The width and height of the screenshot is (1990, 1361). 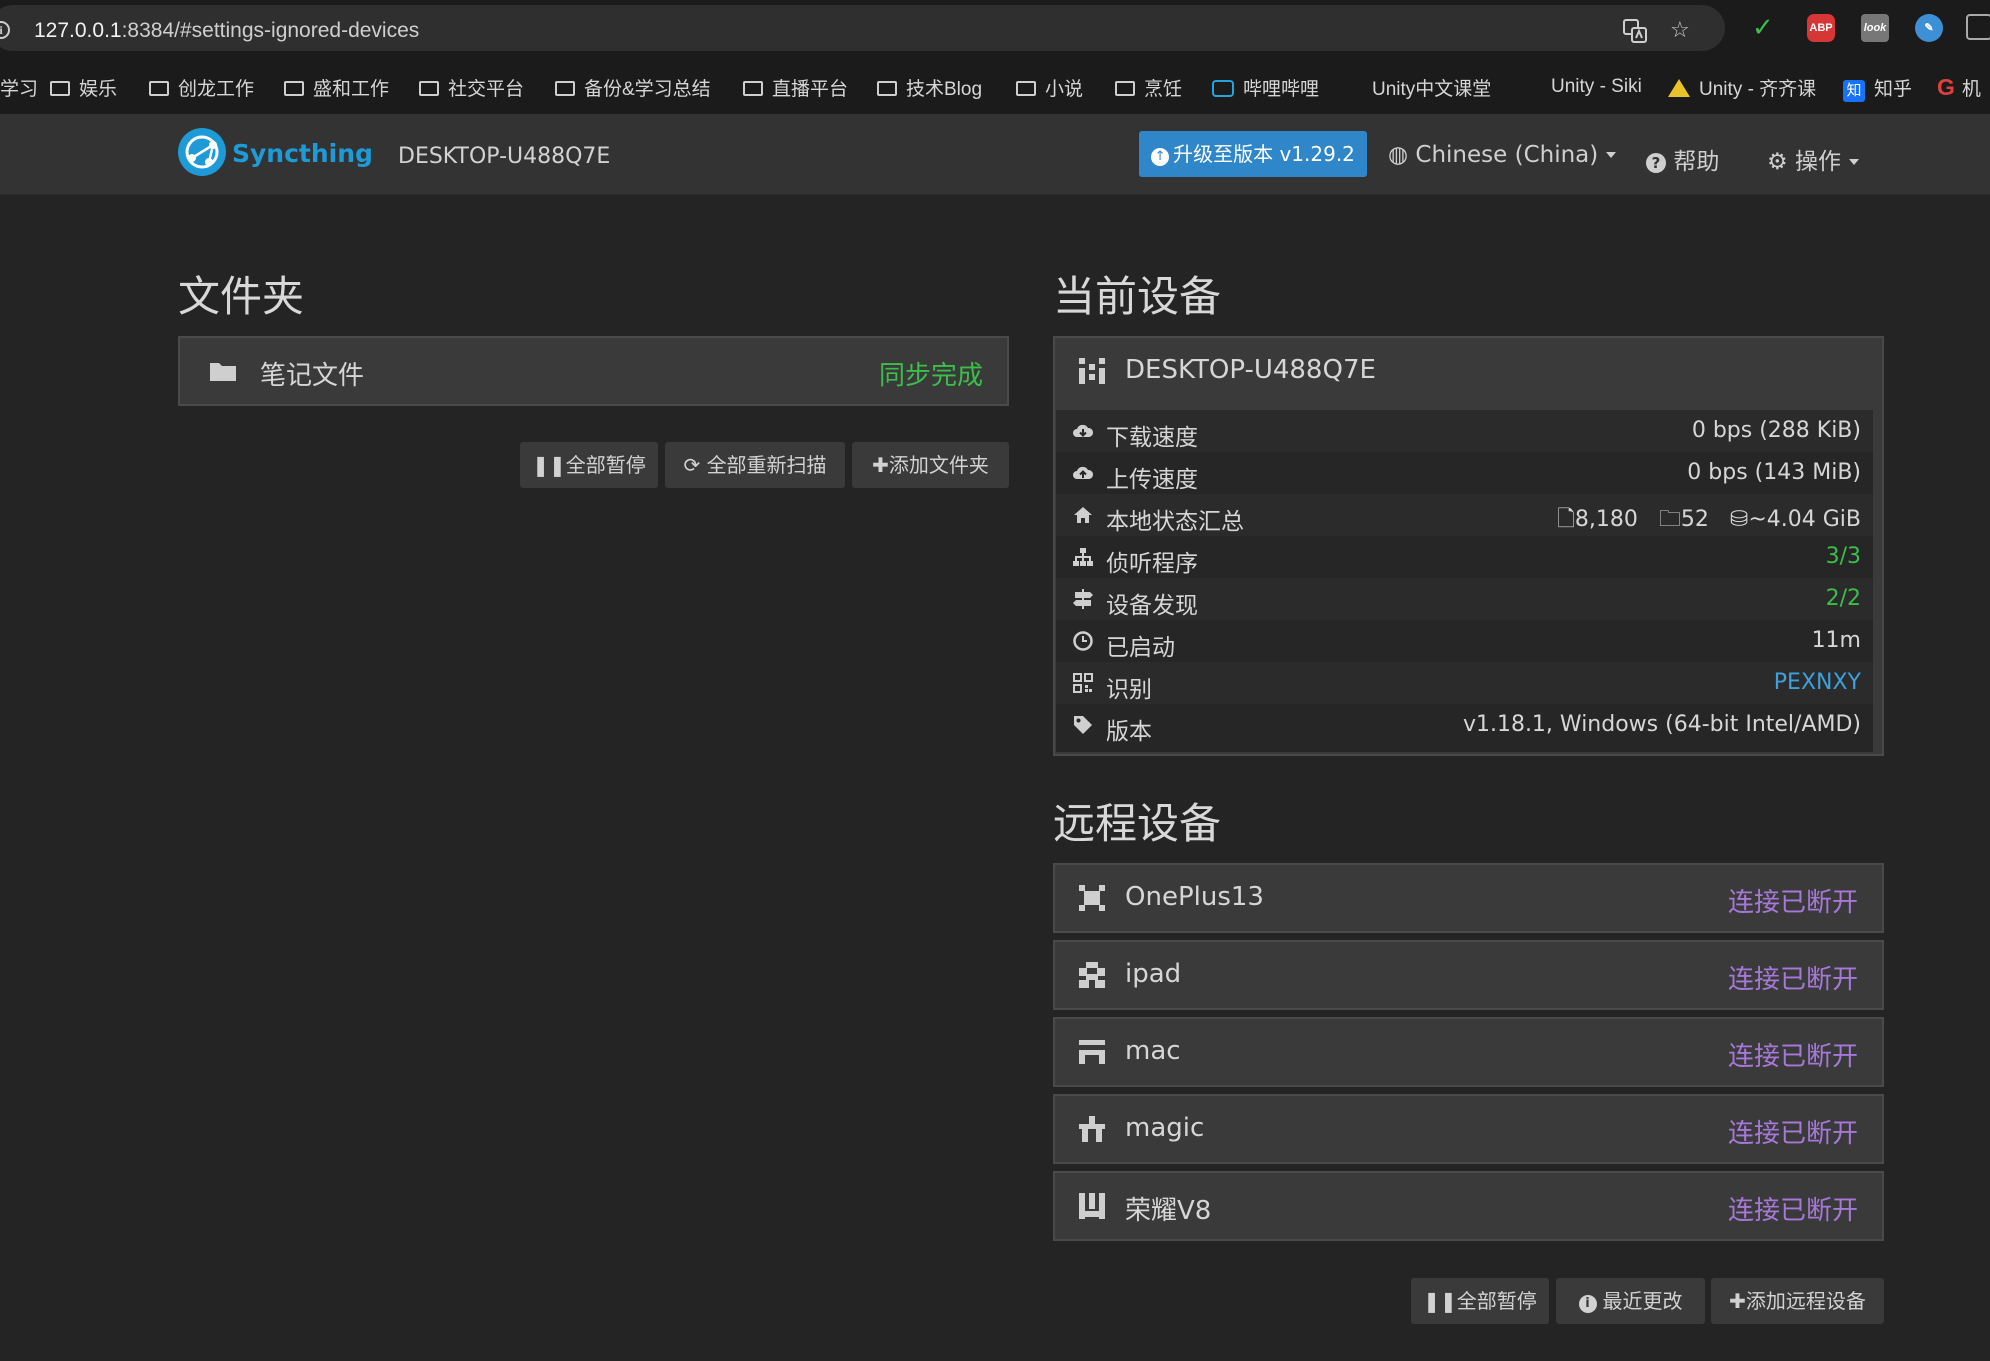 What do you see at coordinates (1250, 370) in the screenshot?
I see `this-device-name: DESKTOP-U488Q7E` at bounding box center [1250, 370].